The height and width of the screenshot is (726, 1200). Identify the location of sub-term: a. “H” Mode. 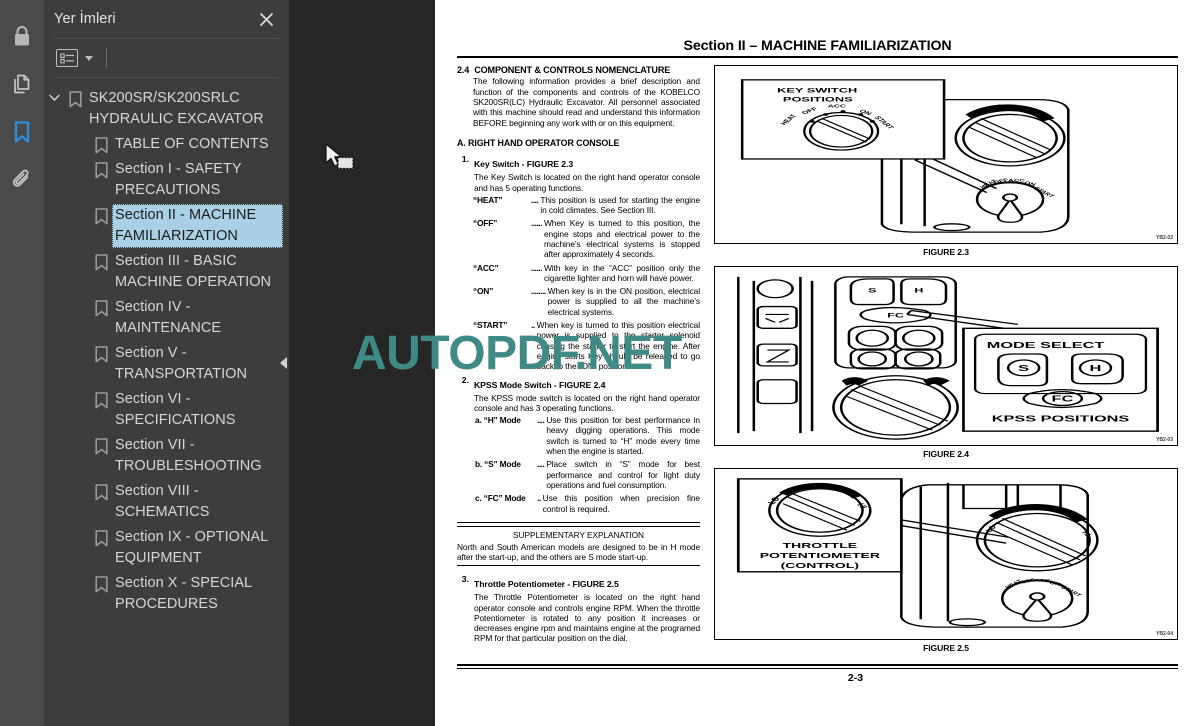
(498, 420).